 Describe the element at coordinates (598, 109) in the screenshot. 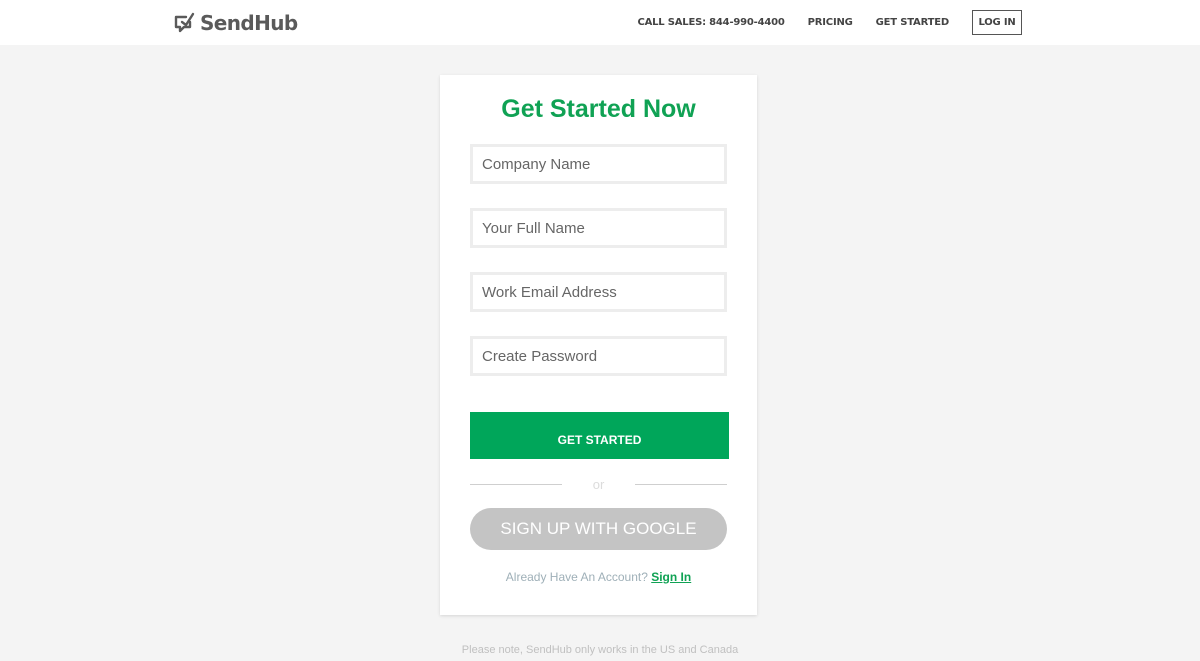

I see `signup-title: Get Started Now` at that location.